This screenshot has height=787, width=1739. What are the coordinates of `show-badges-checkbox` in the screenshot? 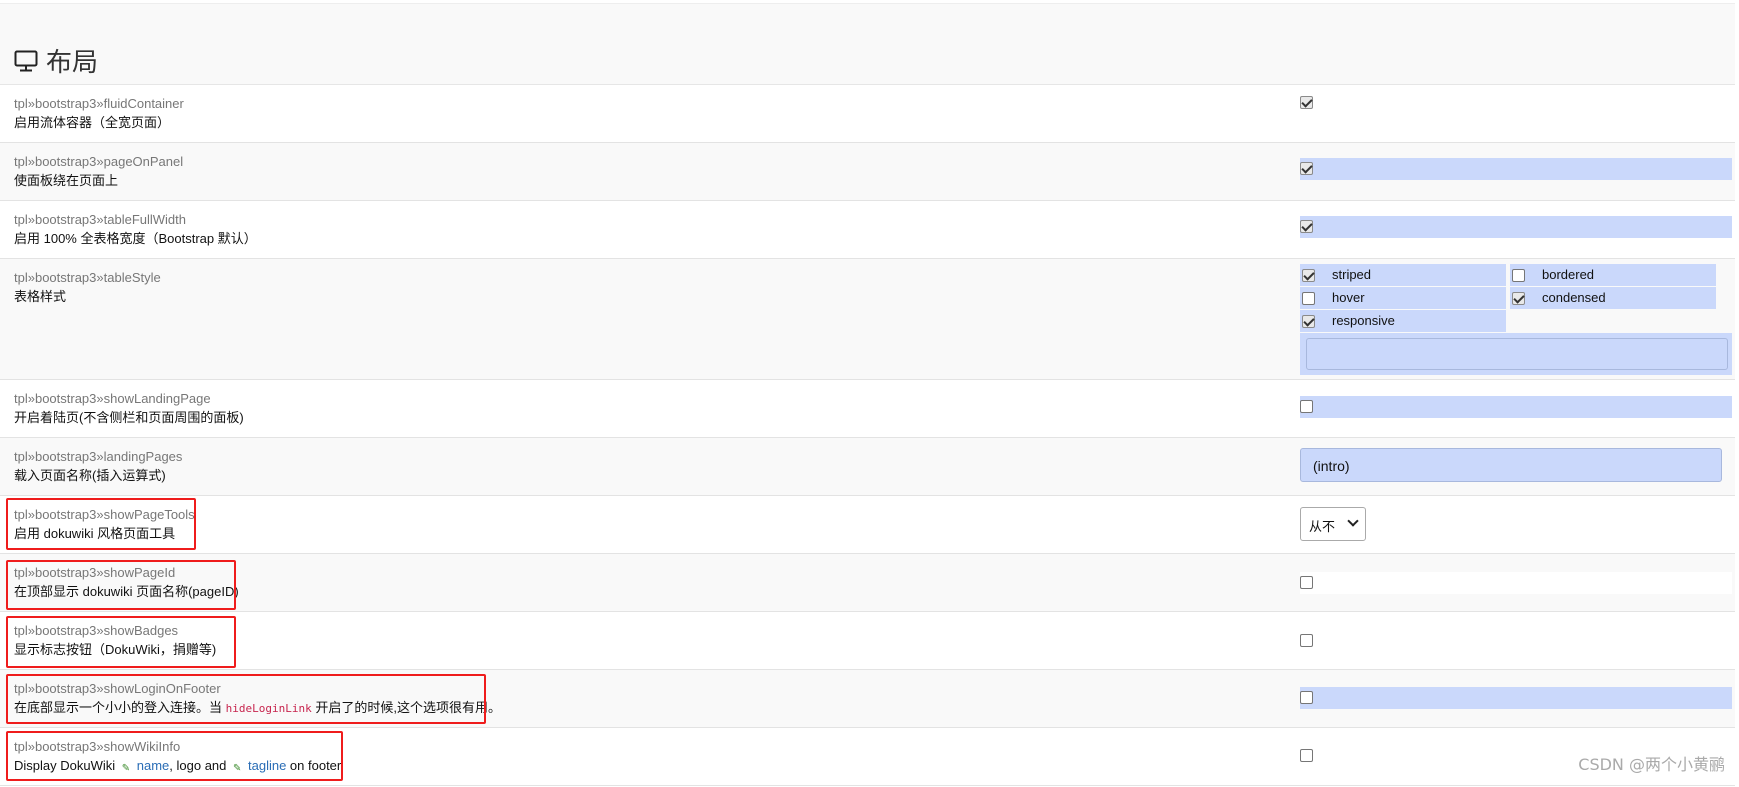 It's located at (1306, 640).